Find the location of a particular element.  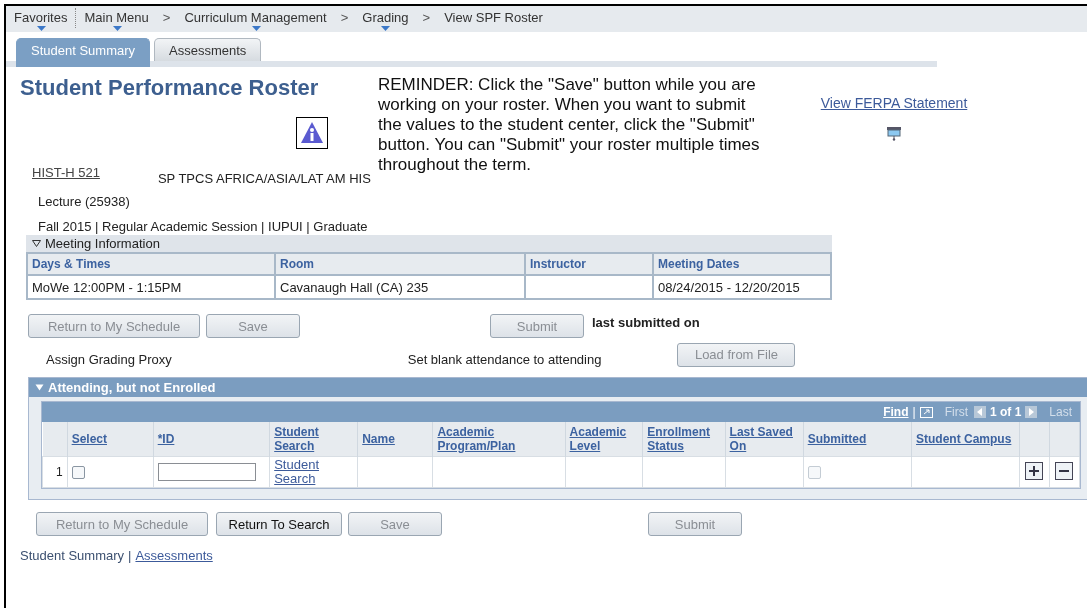

table-cell: 08/24/2015 - 12/20/2015 is located at coordinates (742, 287).